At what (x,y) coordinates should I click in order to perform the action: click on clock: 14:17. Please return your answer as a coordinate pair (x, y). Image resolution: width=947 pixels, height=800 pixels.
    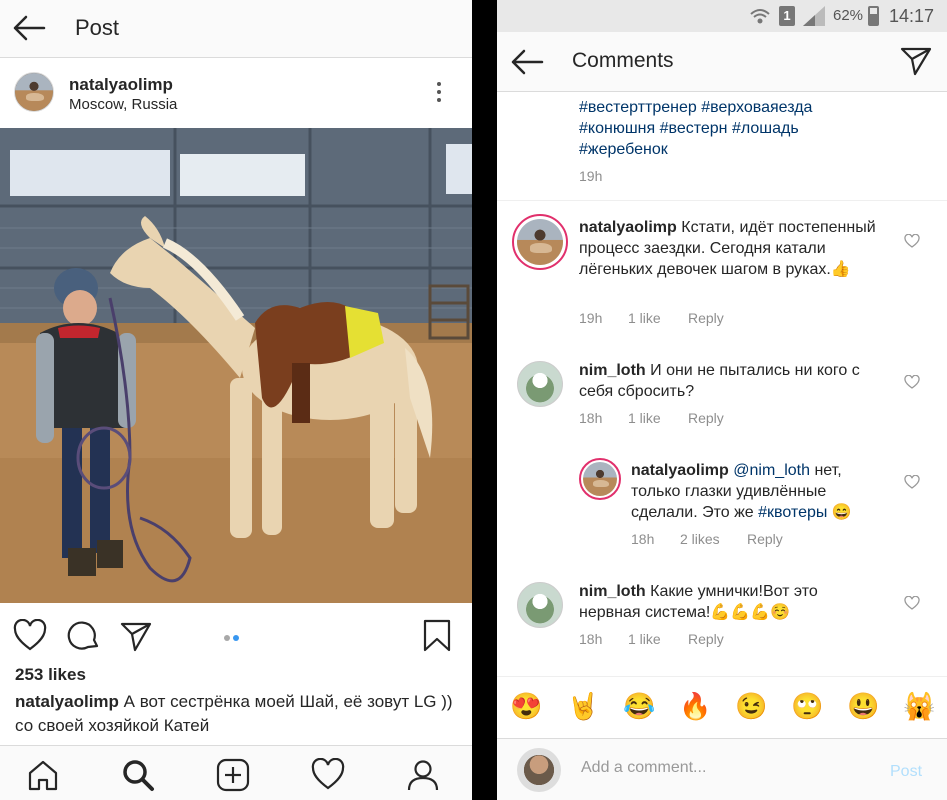
    Looking at the image, I should click on (912, 16).